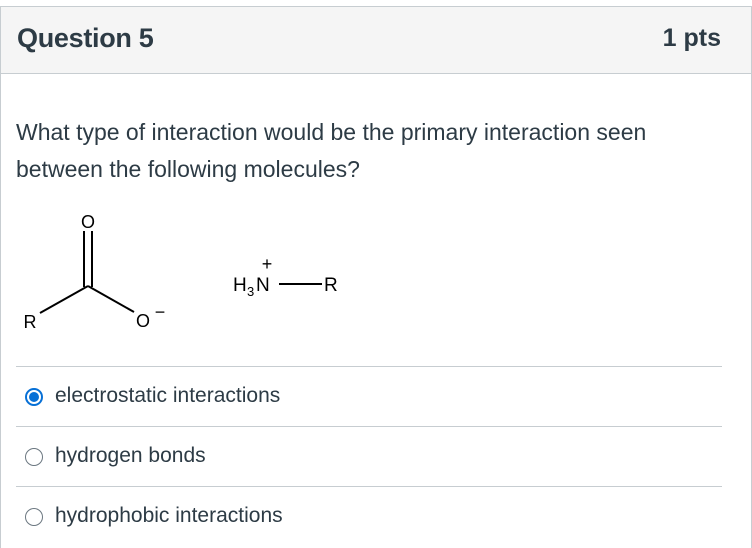 This screenshot has width=752, height=548. I want to click on question-header: Question 5 1 pts, so click(376, 40).